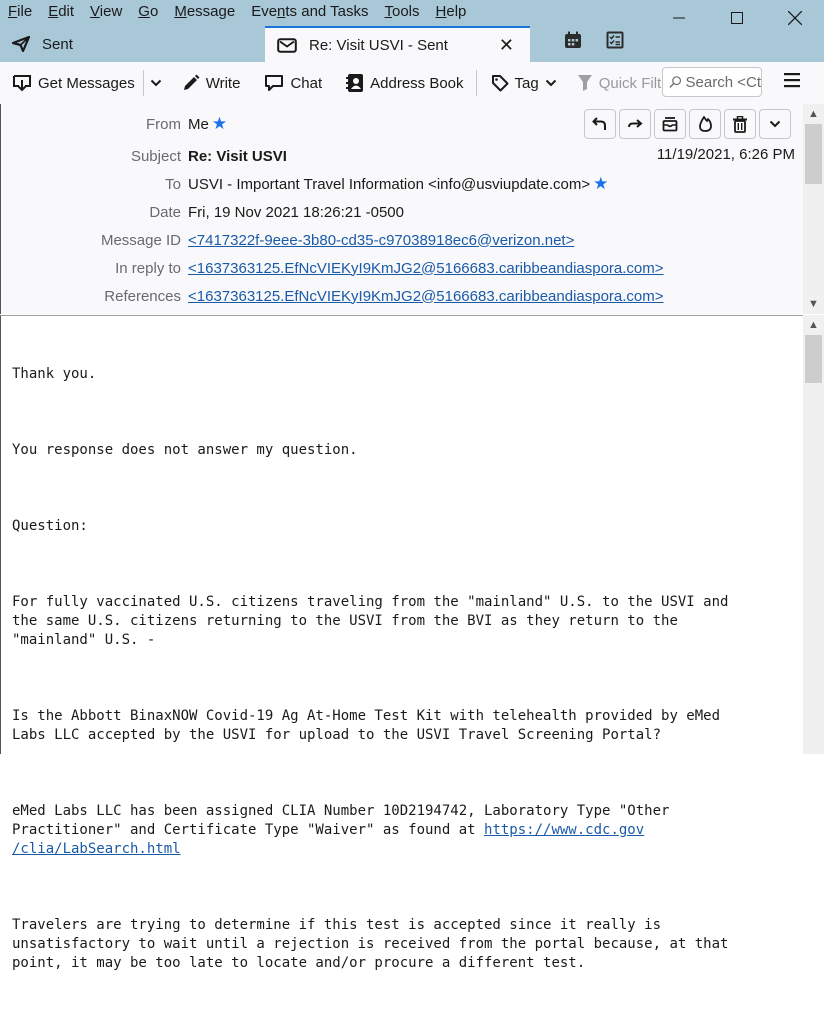 The height and width of the screenshot is (1030, 824). I want to click on app-menu-button, so click(792, 82).